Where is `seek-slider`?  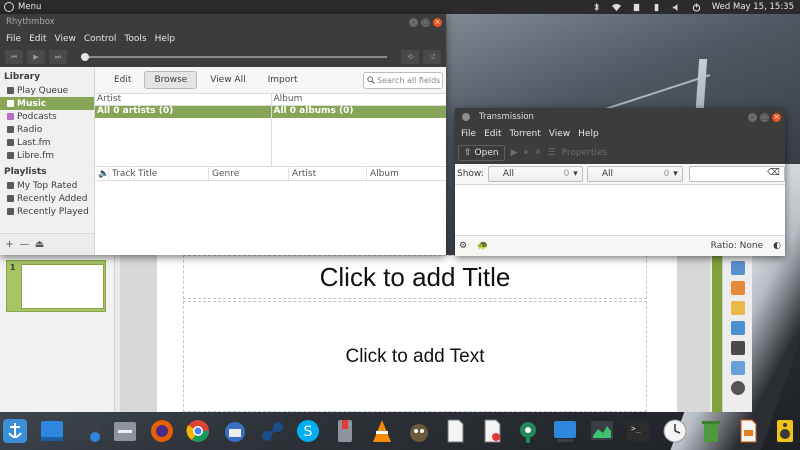
seek-slider is located at coordinates (234, 57).